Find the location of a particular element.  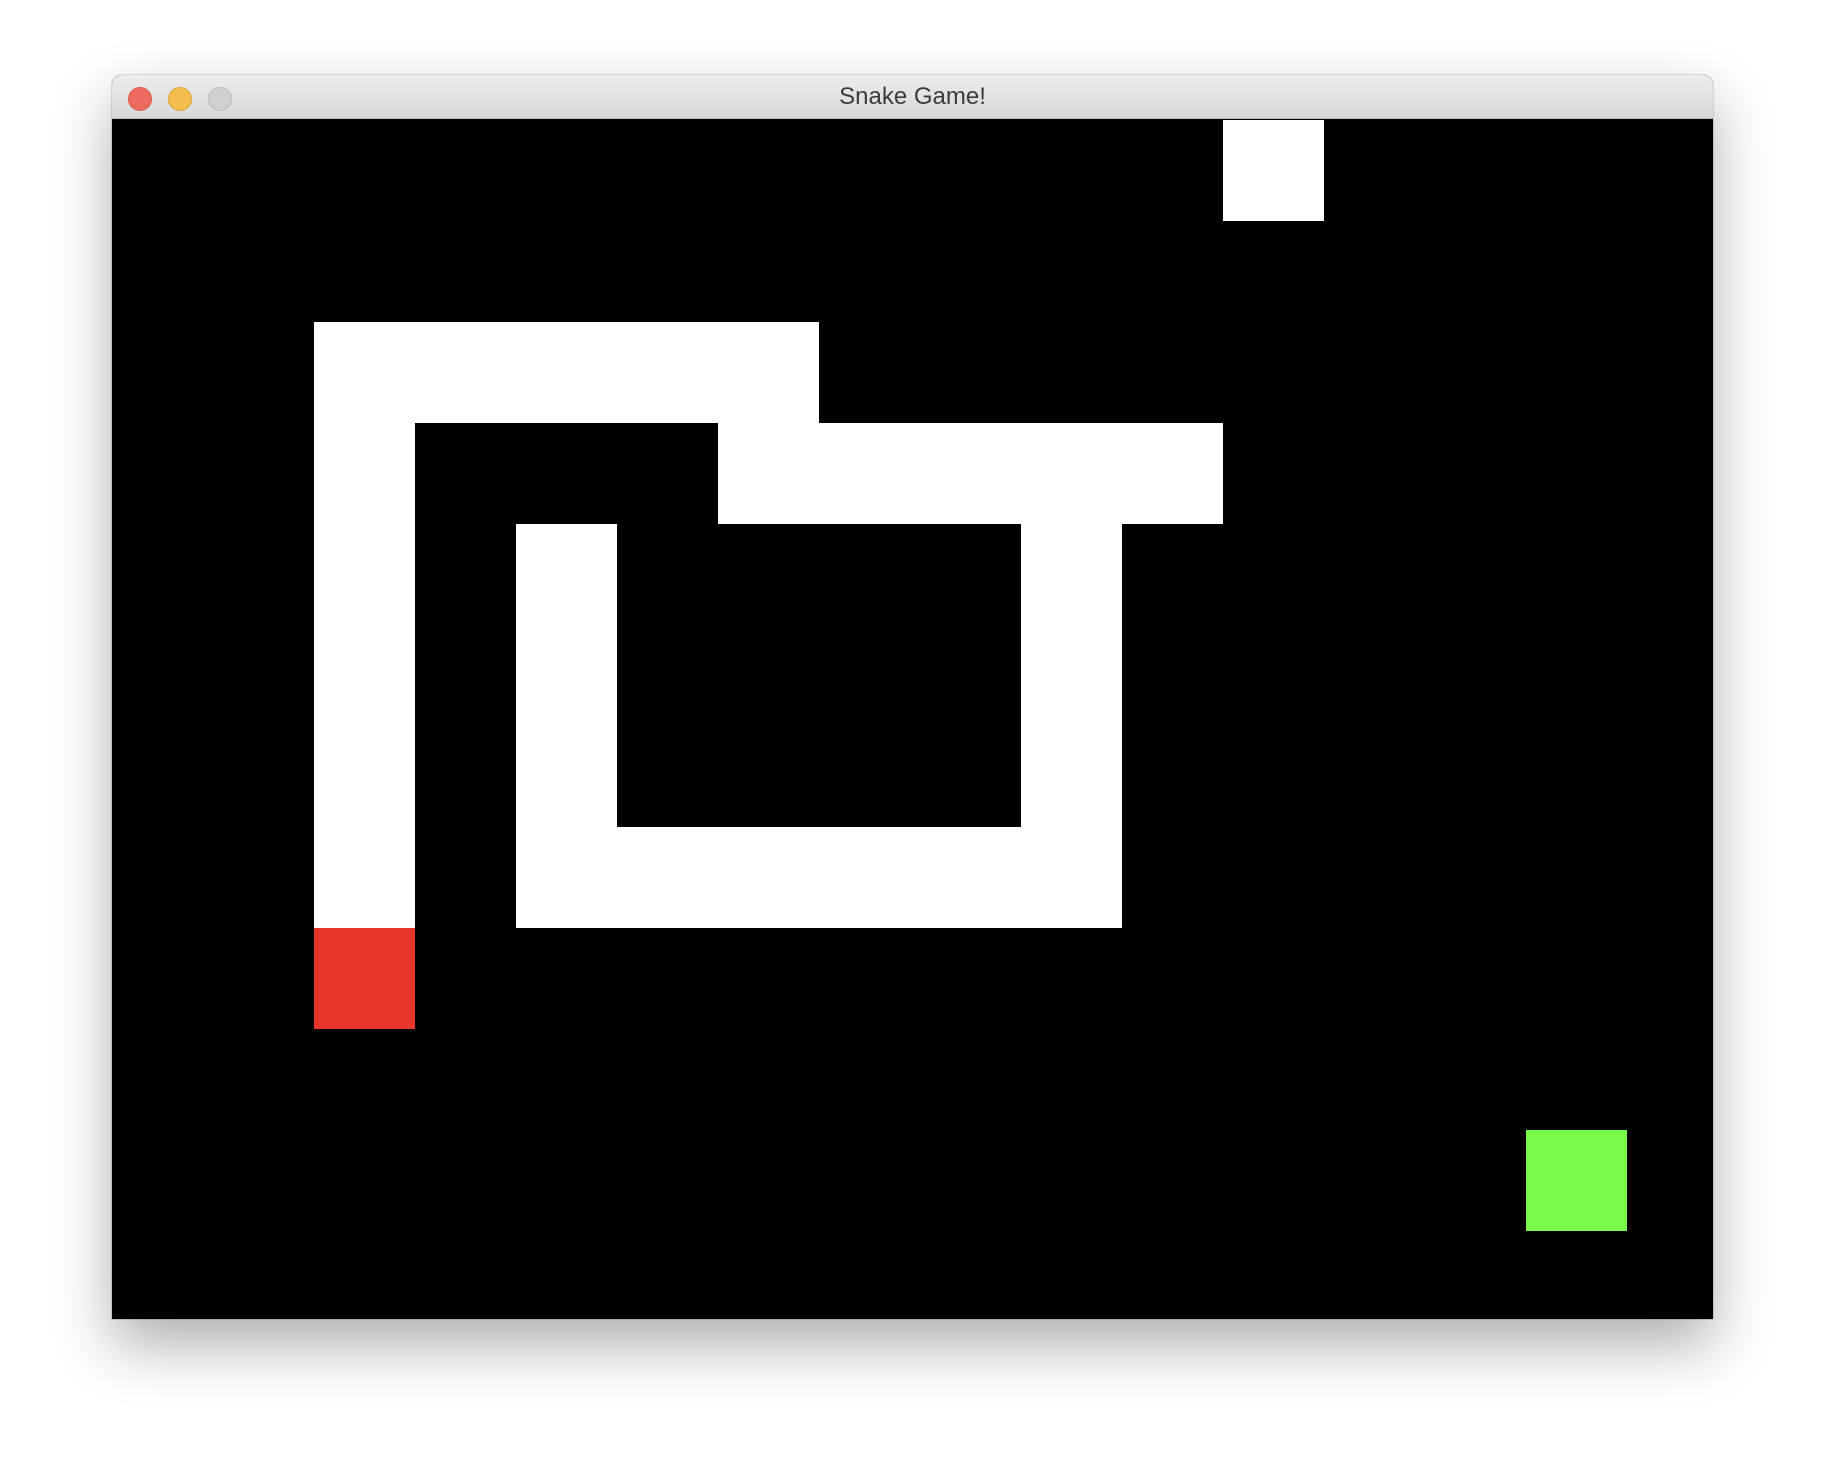

food-pellet is located at coordinates (1576, 1180).